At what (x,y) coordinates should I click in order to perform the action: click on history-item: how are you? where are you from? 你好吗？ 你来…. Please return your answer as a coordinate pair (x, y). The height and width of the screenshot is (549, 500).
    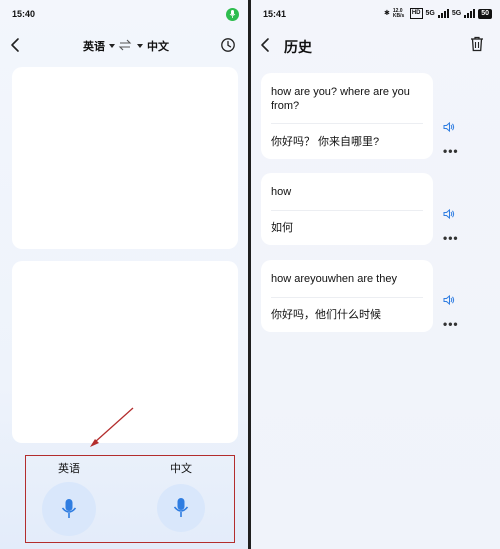
    Looking at the image, I should click on (347, 116).